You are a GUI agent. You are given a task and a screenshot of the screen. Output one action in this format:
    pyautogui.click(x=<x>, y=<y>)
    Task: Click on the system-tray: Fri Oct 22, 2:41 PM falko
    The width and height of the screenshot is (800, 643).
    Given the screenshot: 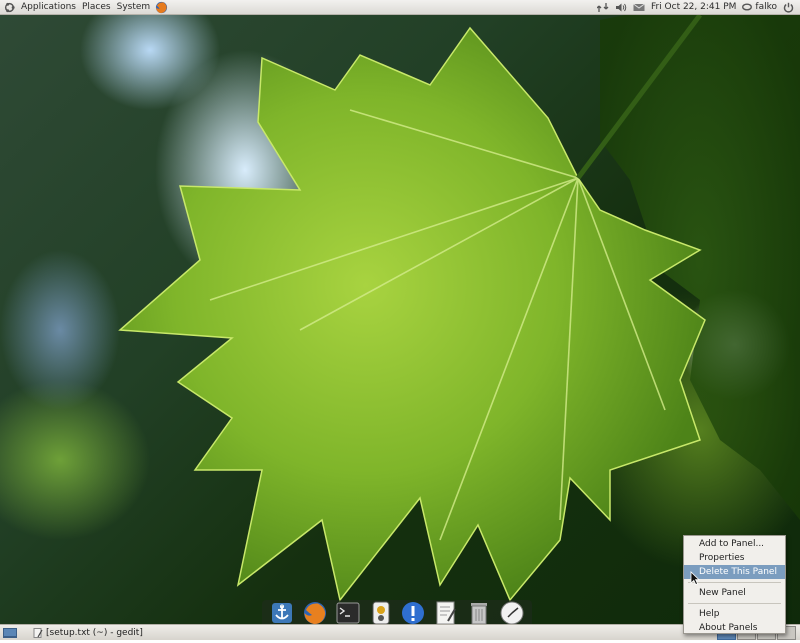 What is the action you would take?
    pyautogui.click(x=698, y=7)
    